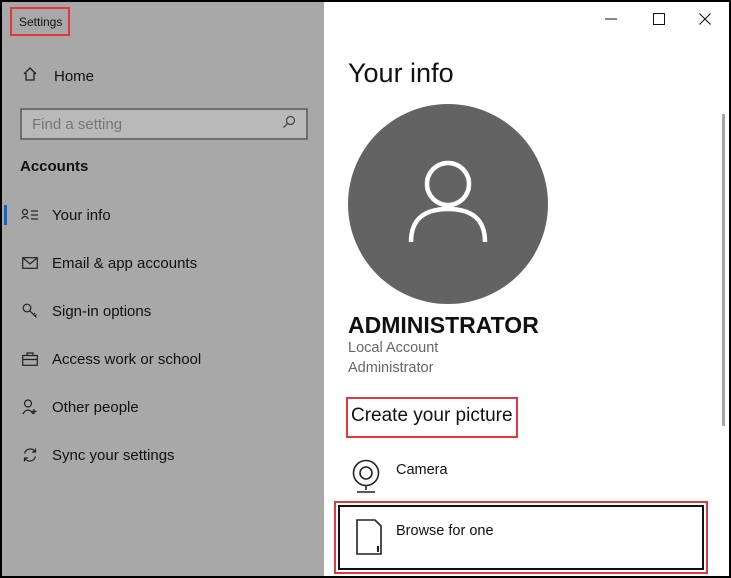 This screenshot has width=731, height=578. What do you see at coordinates (30, 263) in the screenshot?
I see `mail-icon` at bounding box center [30, 263].